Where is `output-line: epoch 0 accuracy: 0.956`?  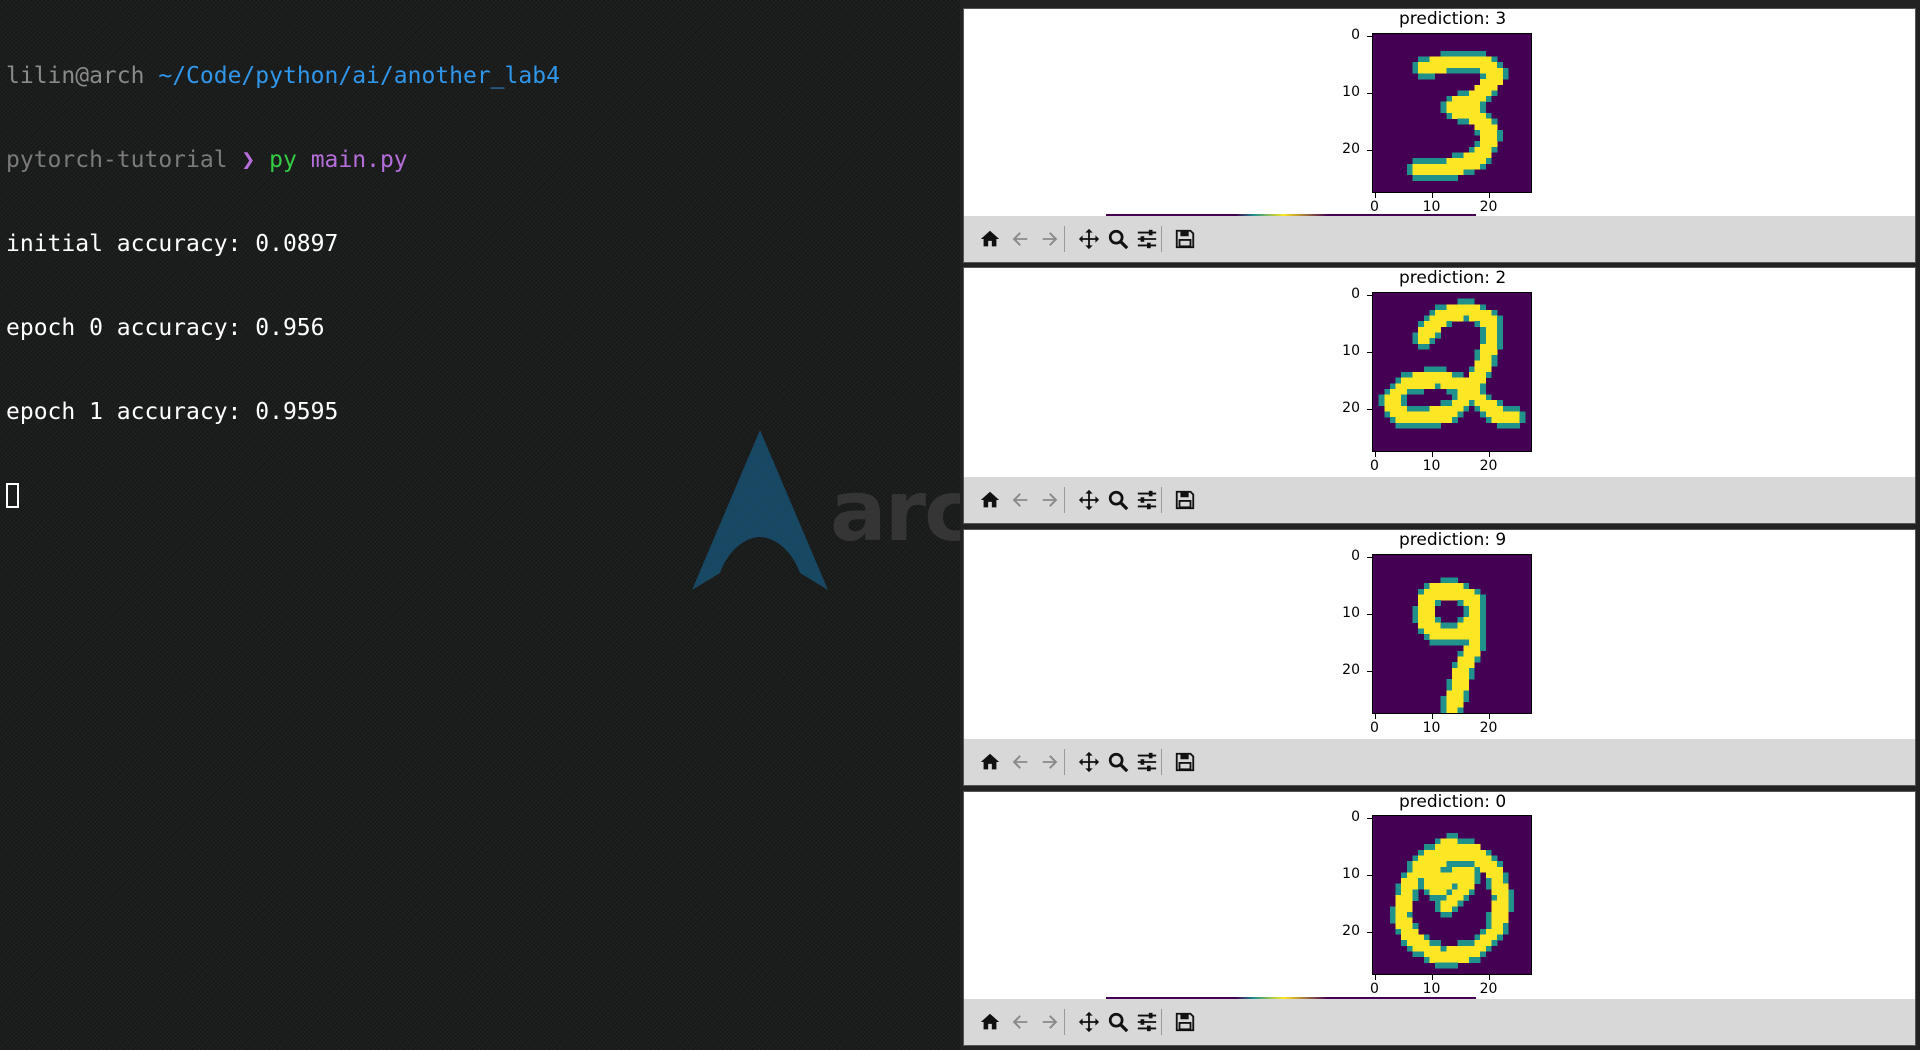
output-line: epoch 0 accuracy: 0.956 is located at coordinates (165, 328).